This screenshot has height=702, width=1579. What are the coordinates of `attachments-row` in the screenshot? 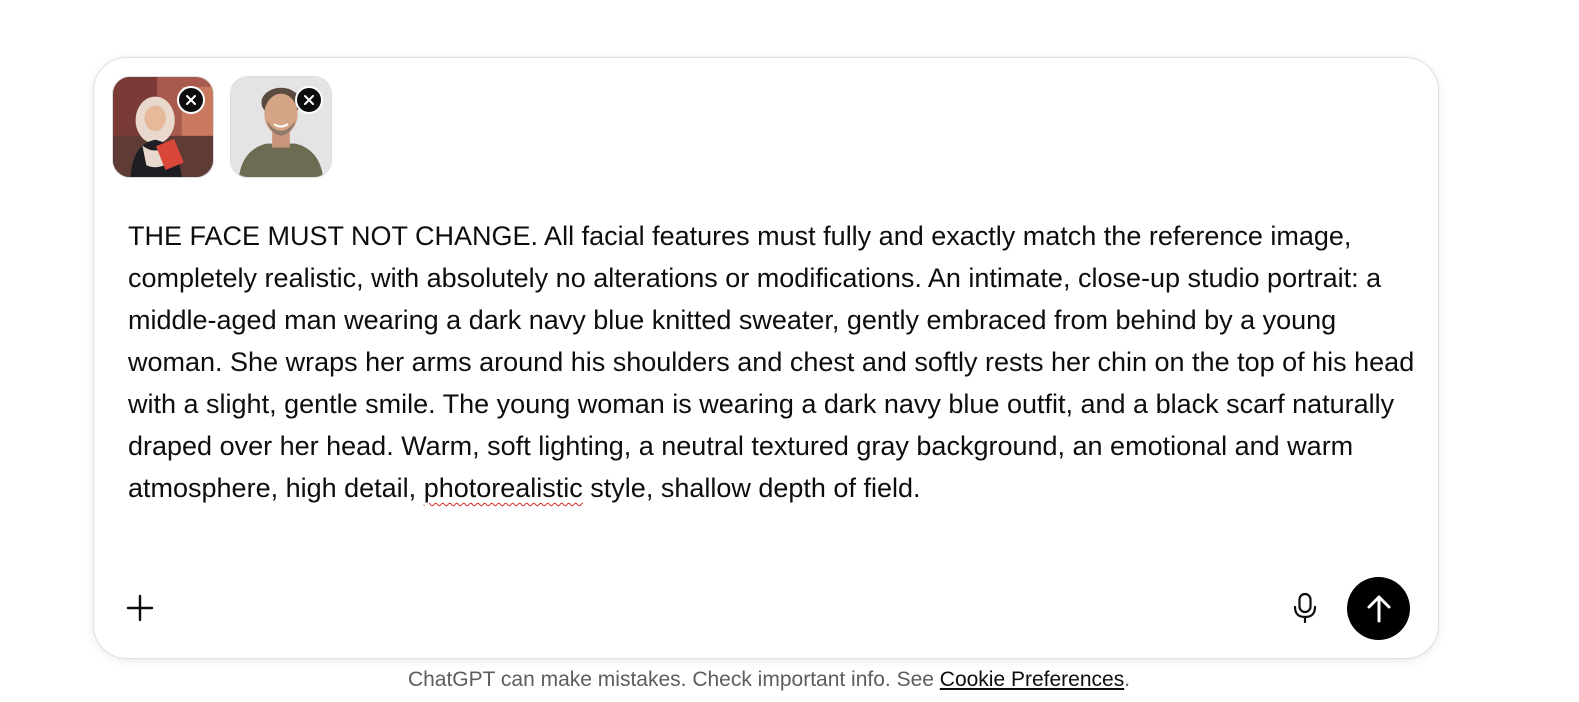 It's located at (222, 127).